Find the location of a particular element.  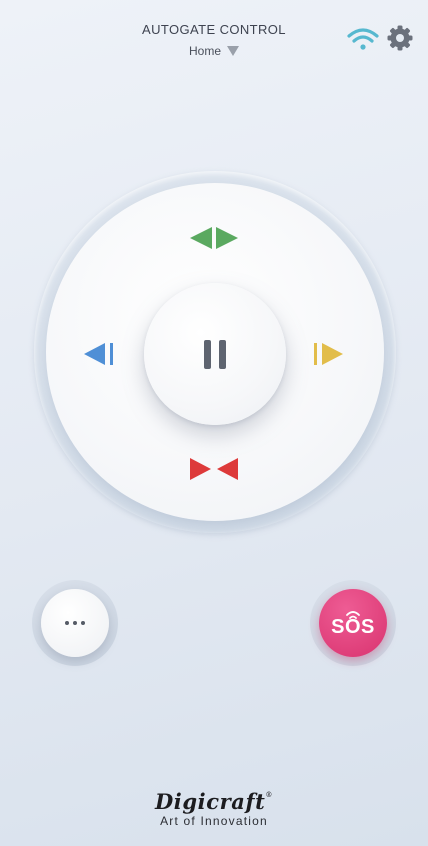

open-right-button is located at coordinates (328, 354).